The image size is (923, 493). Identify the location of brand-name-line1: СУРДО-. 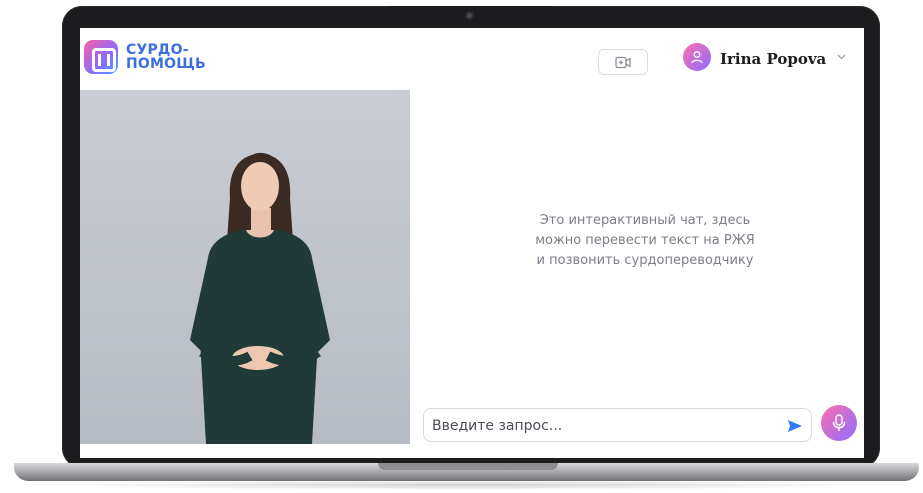
(157, 50).